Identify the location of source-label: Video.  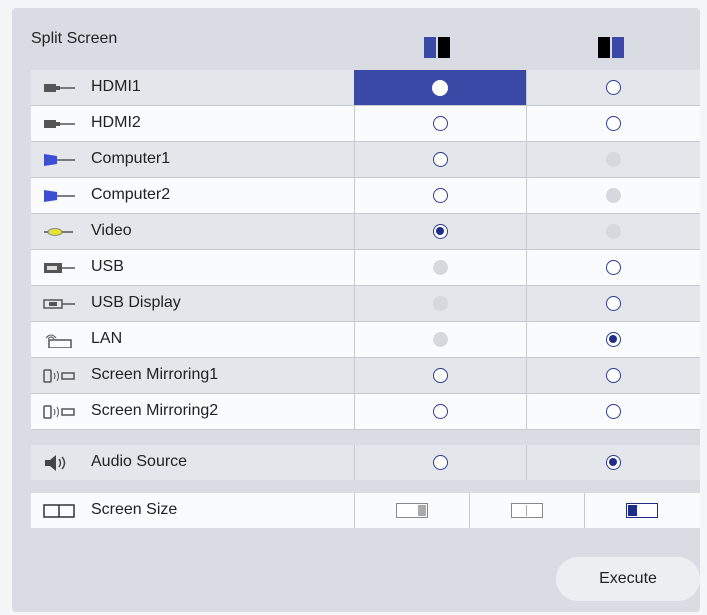
(111, 230).